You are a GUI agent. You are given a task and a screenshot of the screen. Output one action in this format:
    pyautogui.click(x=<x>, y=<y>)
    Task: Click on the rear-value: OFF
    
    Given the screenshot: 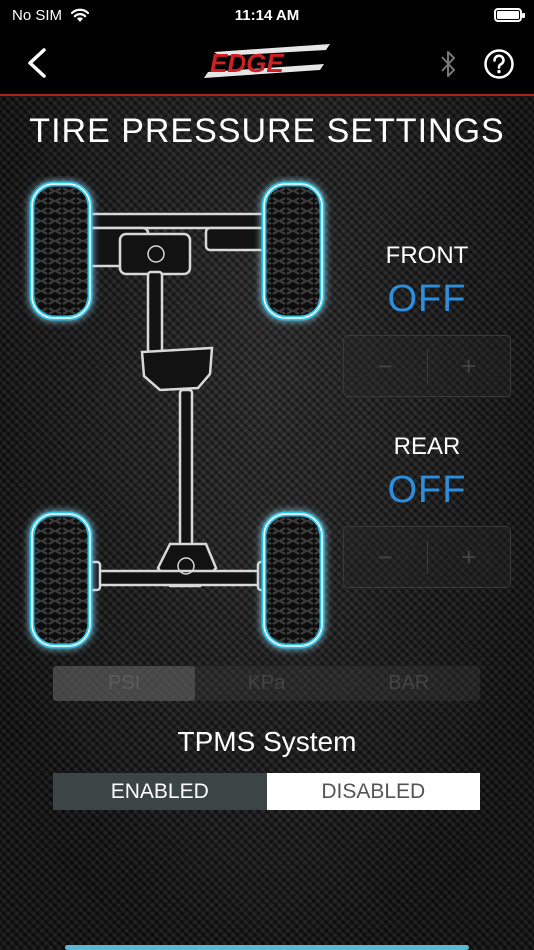 What is the action you would take?
    pyautogui.click(x=427, y=490)
    